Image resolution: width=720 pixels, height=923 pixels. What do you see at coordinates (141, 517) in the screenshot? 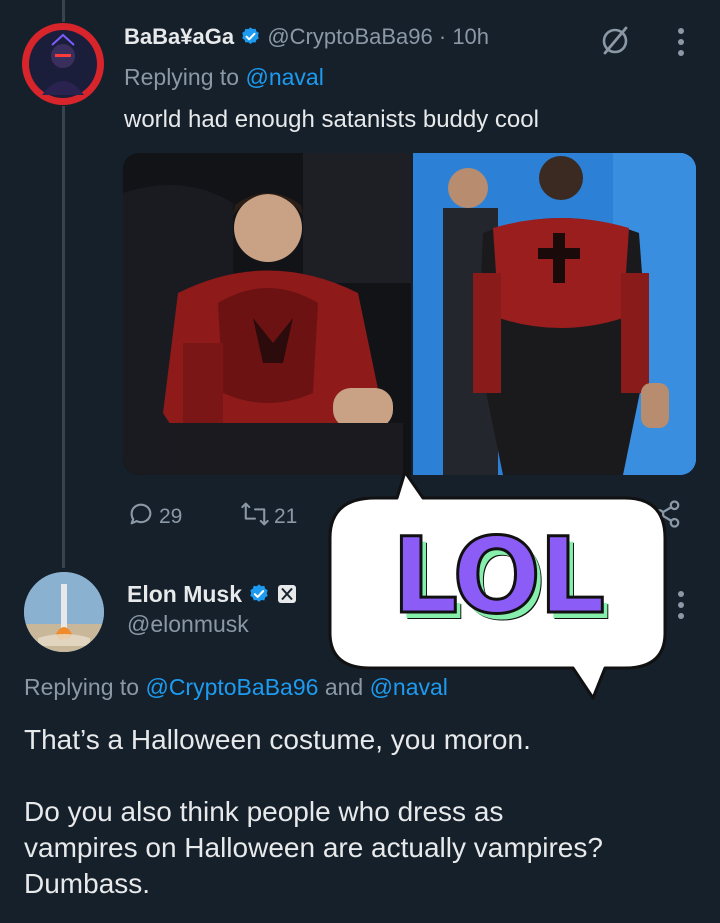
I see `reply-icon` at bounding box center [141, 517].